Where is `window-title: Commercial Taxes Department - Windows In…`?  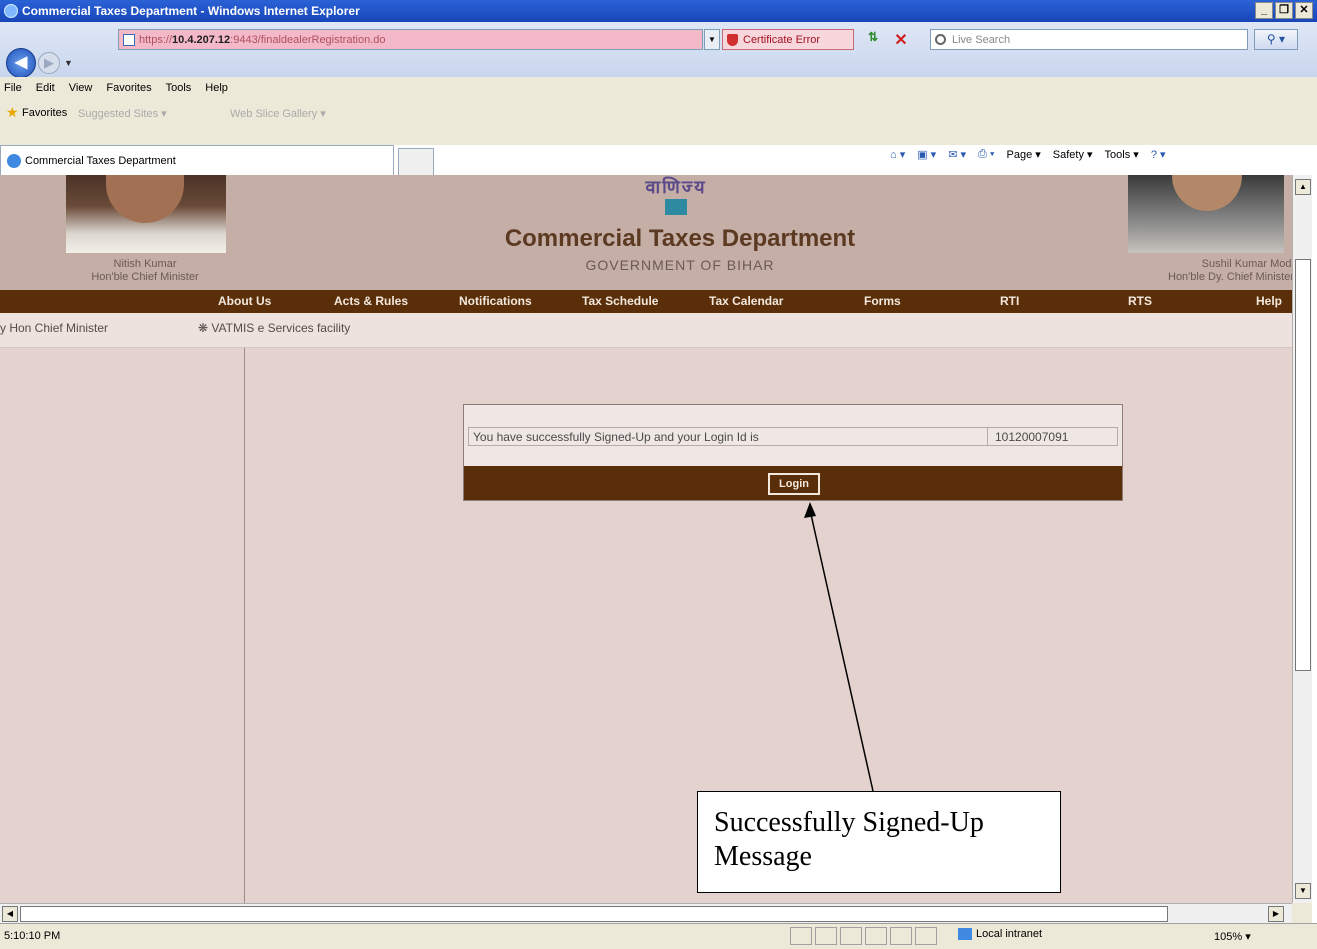 window-title: Commercial Taxes Department - Windows In… is located at coordinates (191, 11).